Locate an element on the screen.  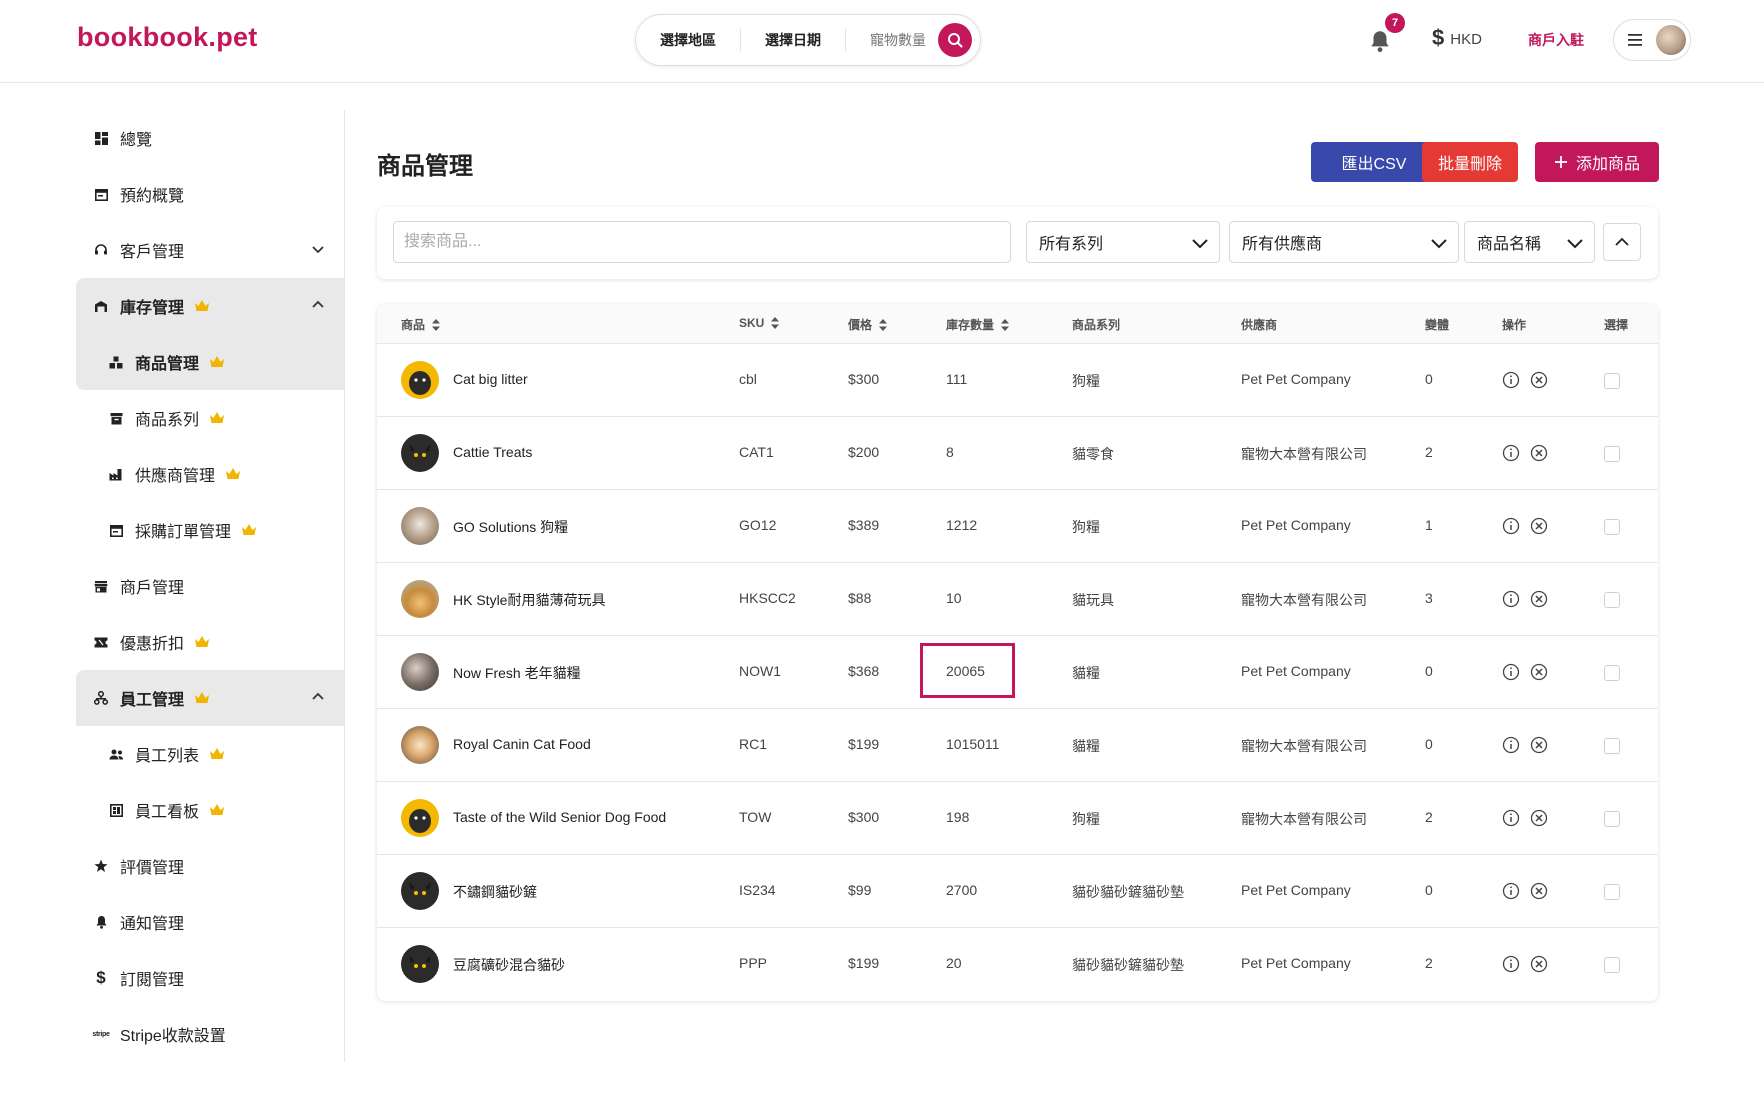
sort-by-select: 商品名稱 is located at coordinates (1529, 242).